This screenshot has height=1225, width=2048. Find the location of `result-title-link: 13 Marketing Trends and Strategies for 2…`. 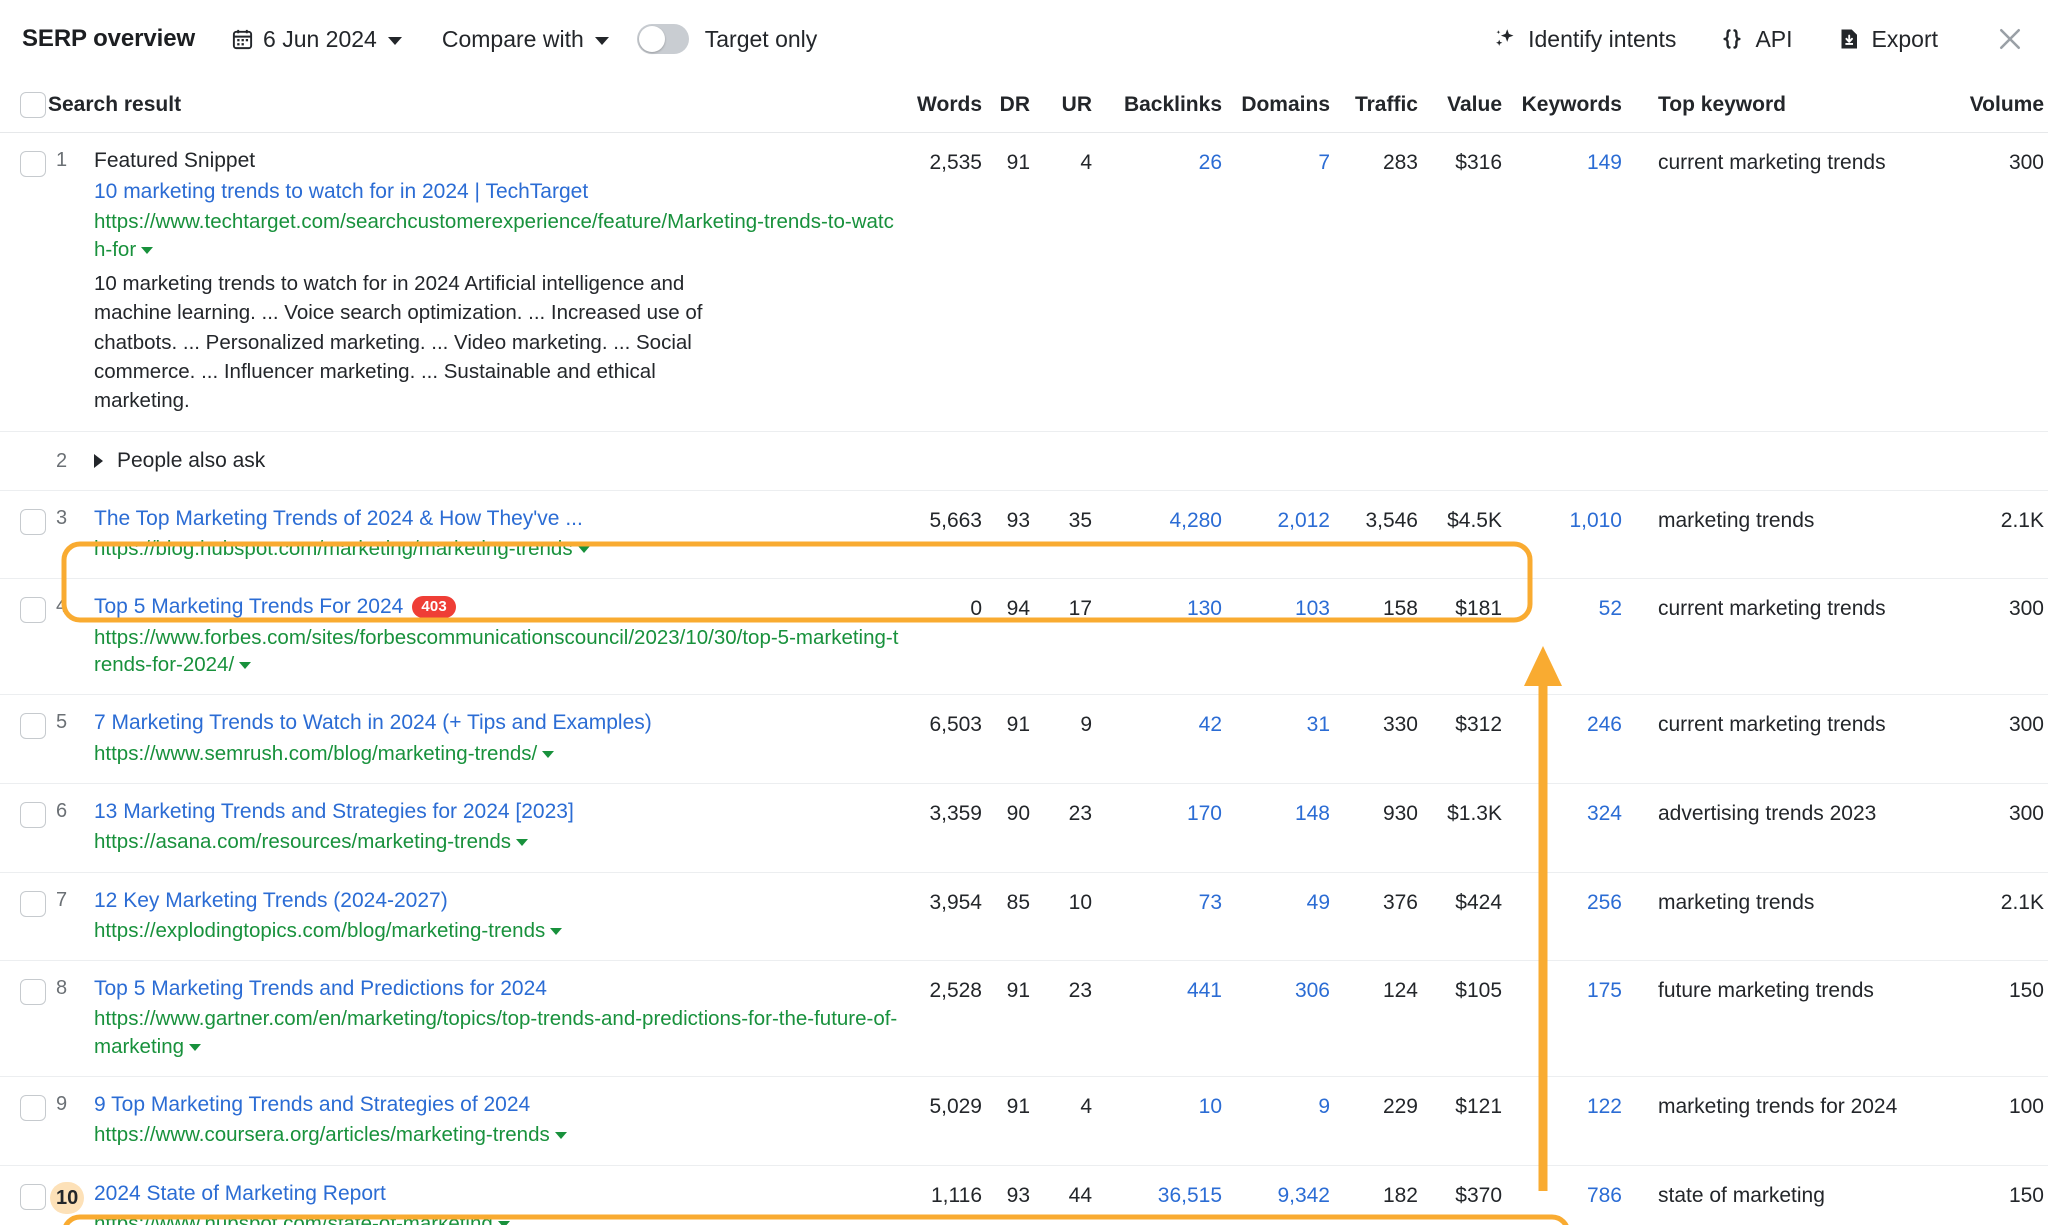

result-title-link: 13 Marketing Trends and Strategies for 2… is located at coordinates (334, 811).